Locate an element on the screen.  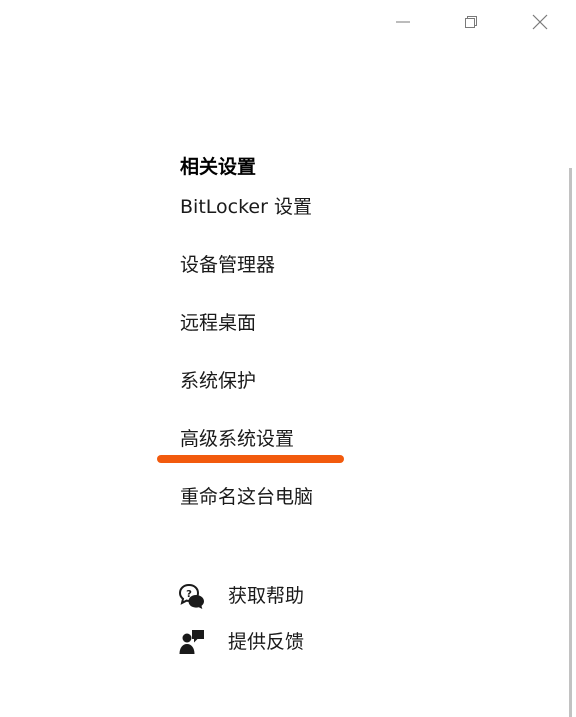
minimize-button is located at coordinates (403, 24).